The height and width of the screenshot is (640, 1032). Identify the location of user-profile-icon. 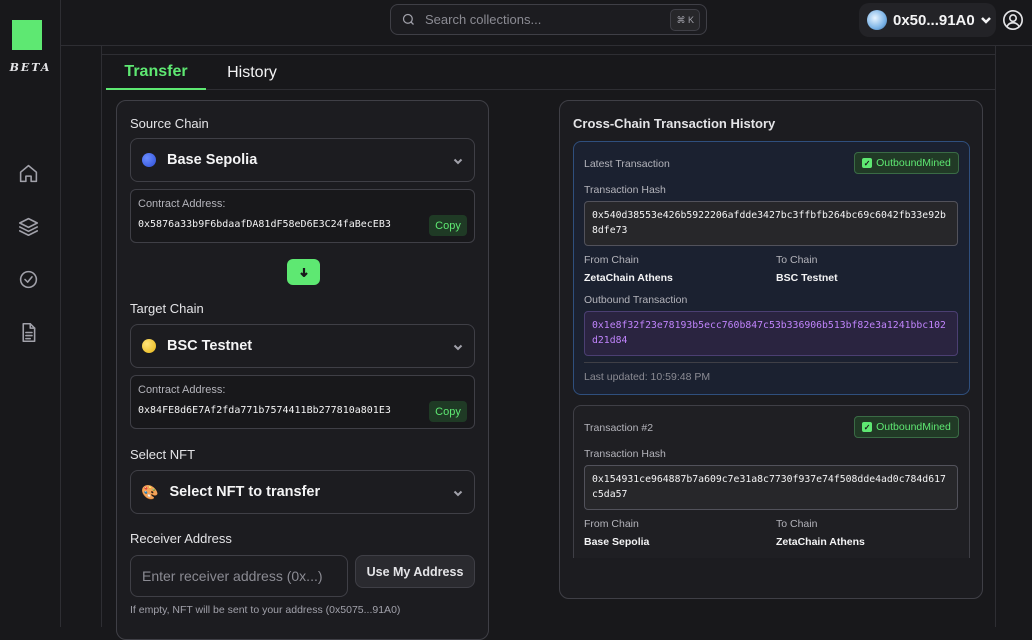
(1013, 20).